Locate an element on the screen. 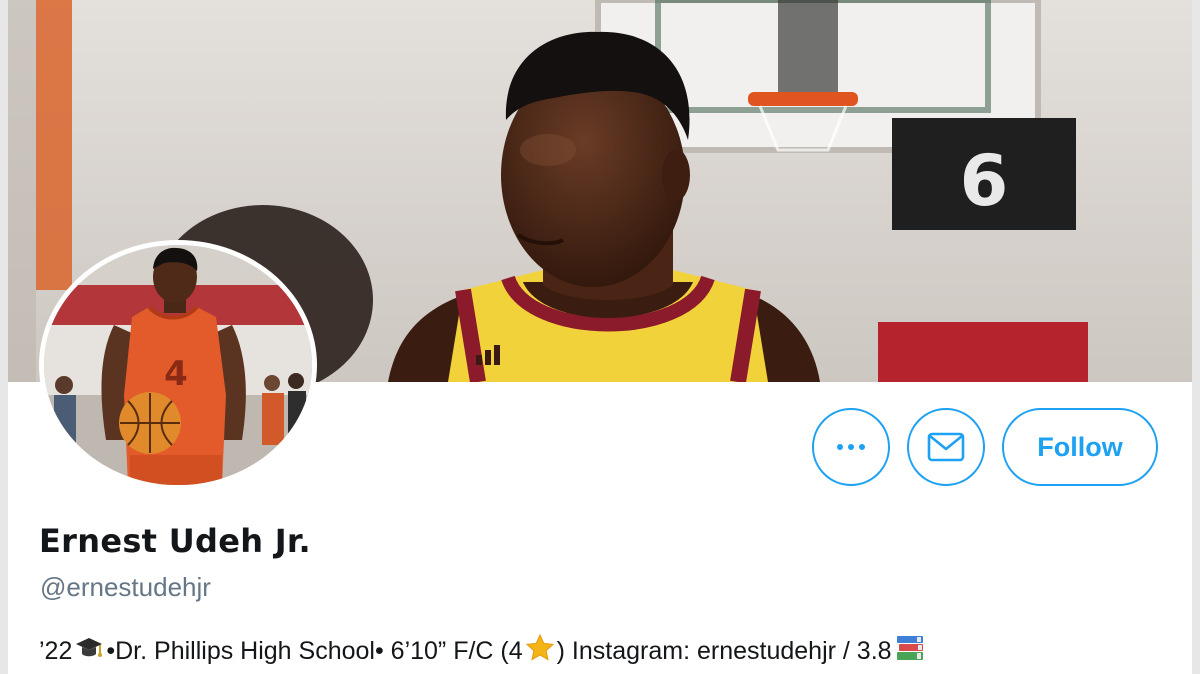 The image size is (1200, 674). books-icon is located at coordinates (910, 651).